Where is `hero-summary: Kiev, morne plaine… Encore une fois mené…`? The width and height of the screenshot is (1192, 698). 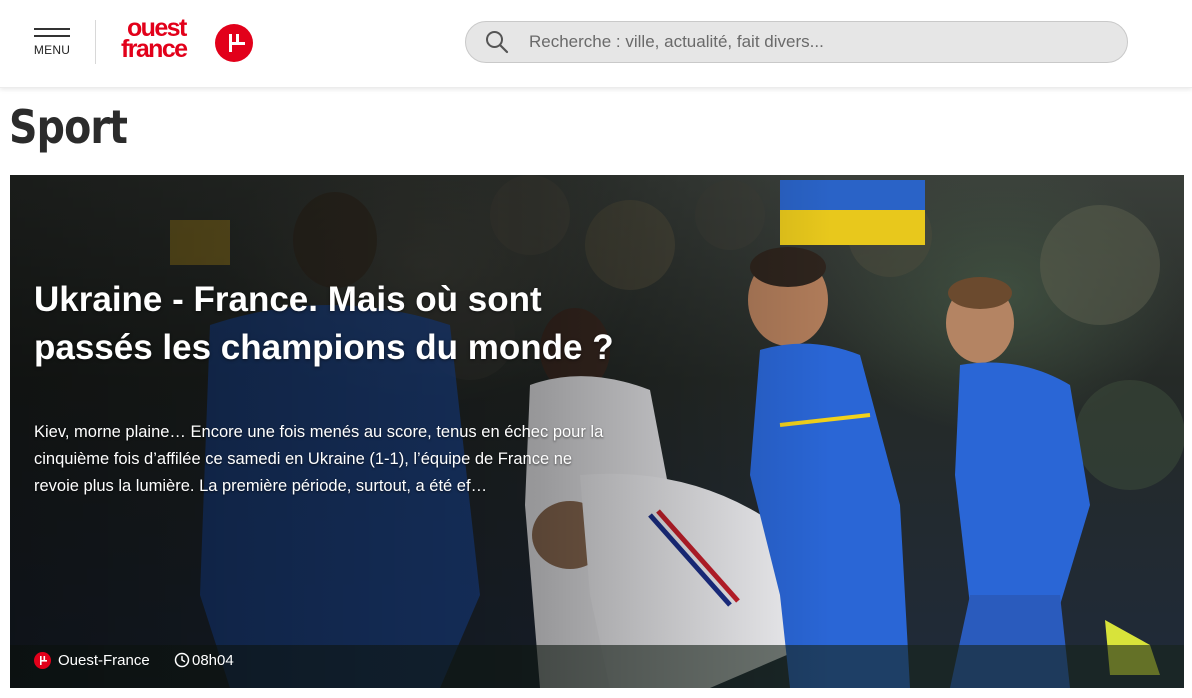
hero-summary: Kiev, morne plaine… Encore une fois mené… is located at coordinates (319, 459).